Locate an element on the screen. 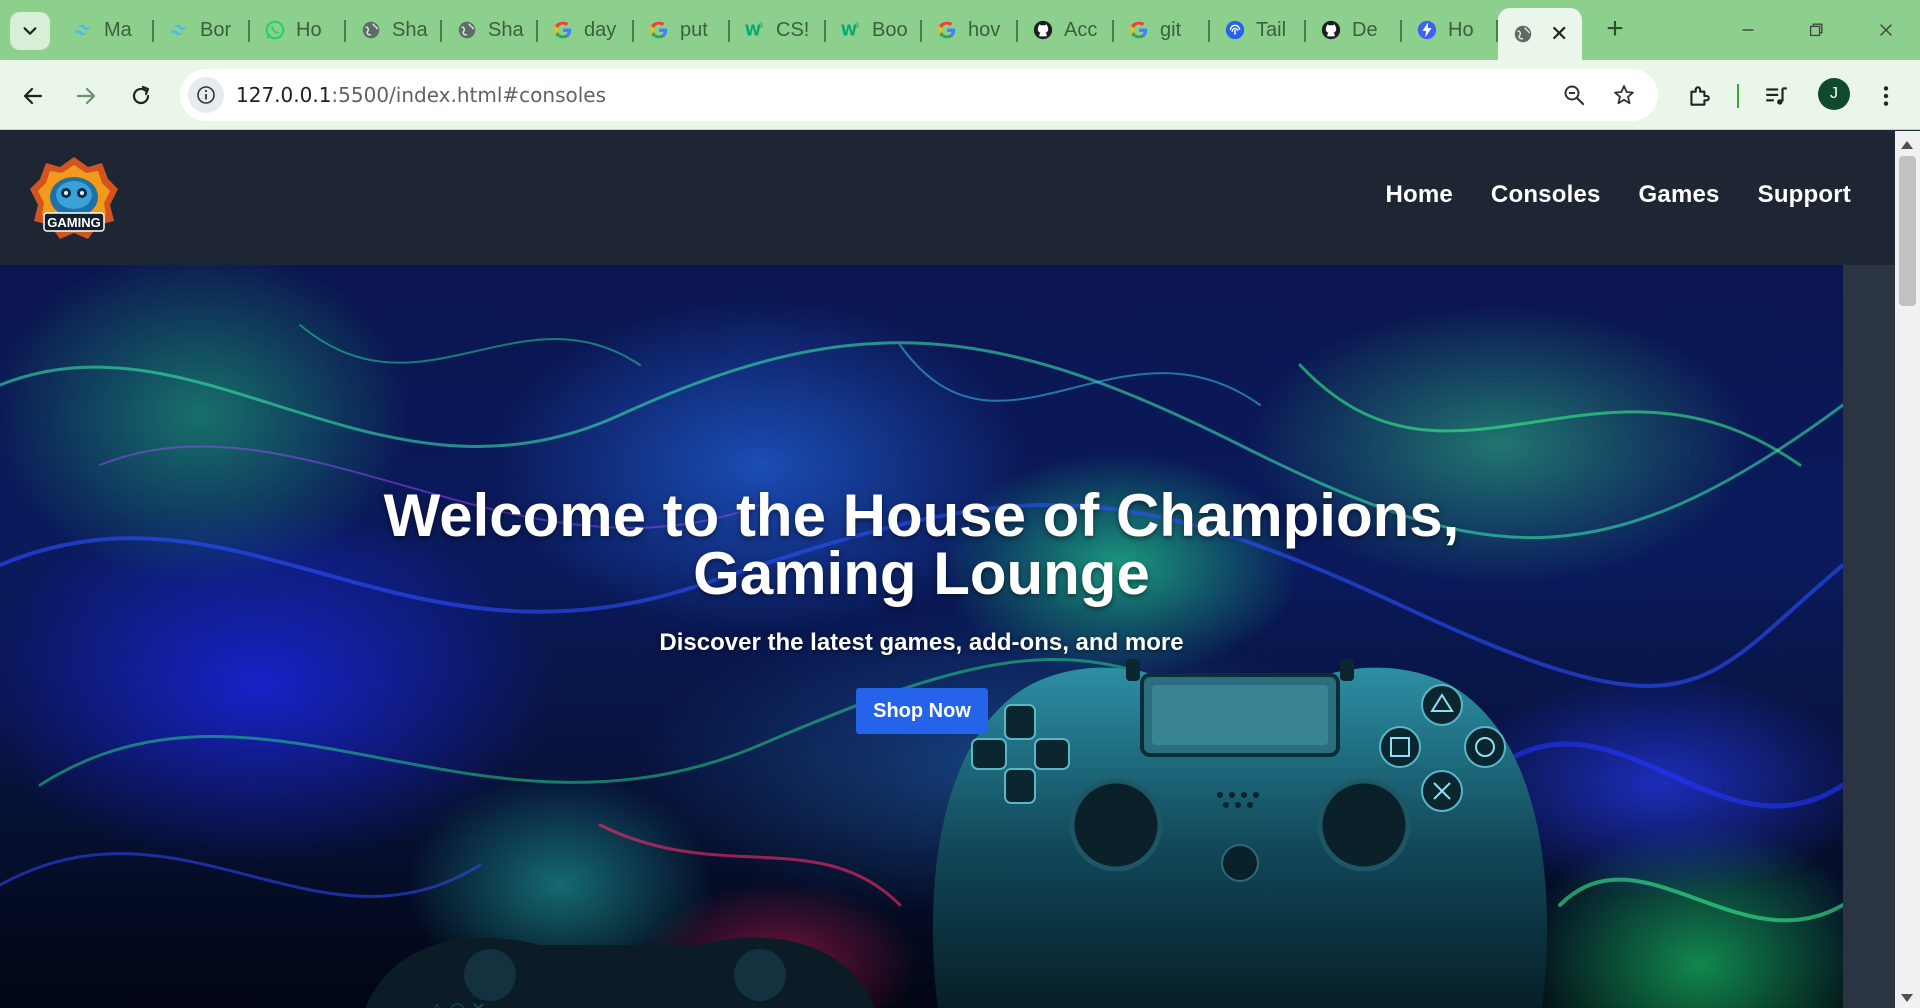  restore-icon is located at coordinates (1816, 30).